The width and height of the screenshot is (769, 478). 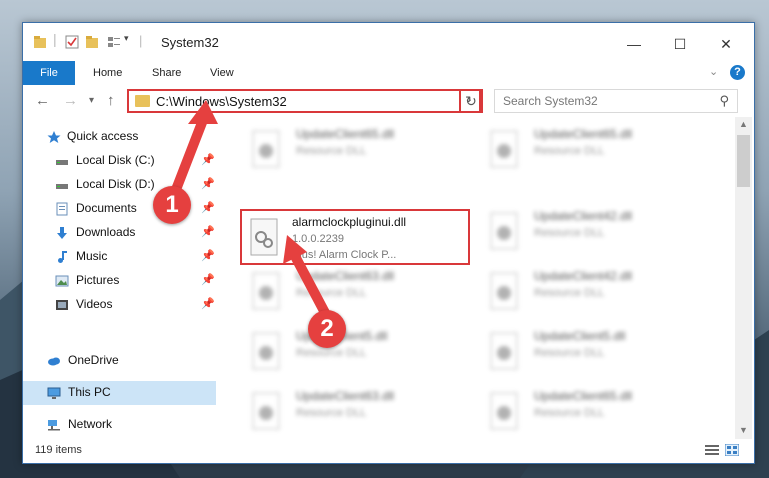 What do you see at coordinates (54, 425) in the screenshot?
I see `network-icon` at bounding box center [54, 425].